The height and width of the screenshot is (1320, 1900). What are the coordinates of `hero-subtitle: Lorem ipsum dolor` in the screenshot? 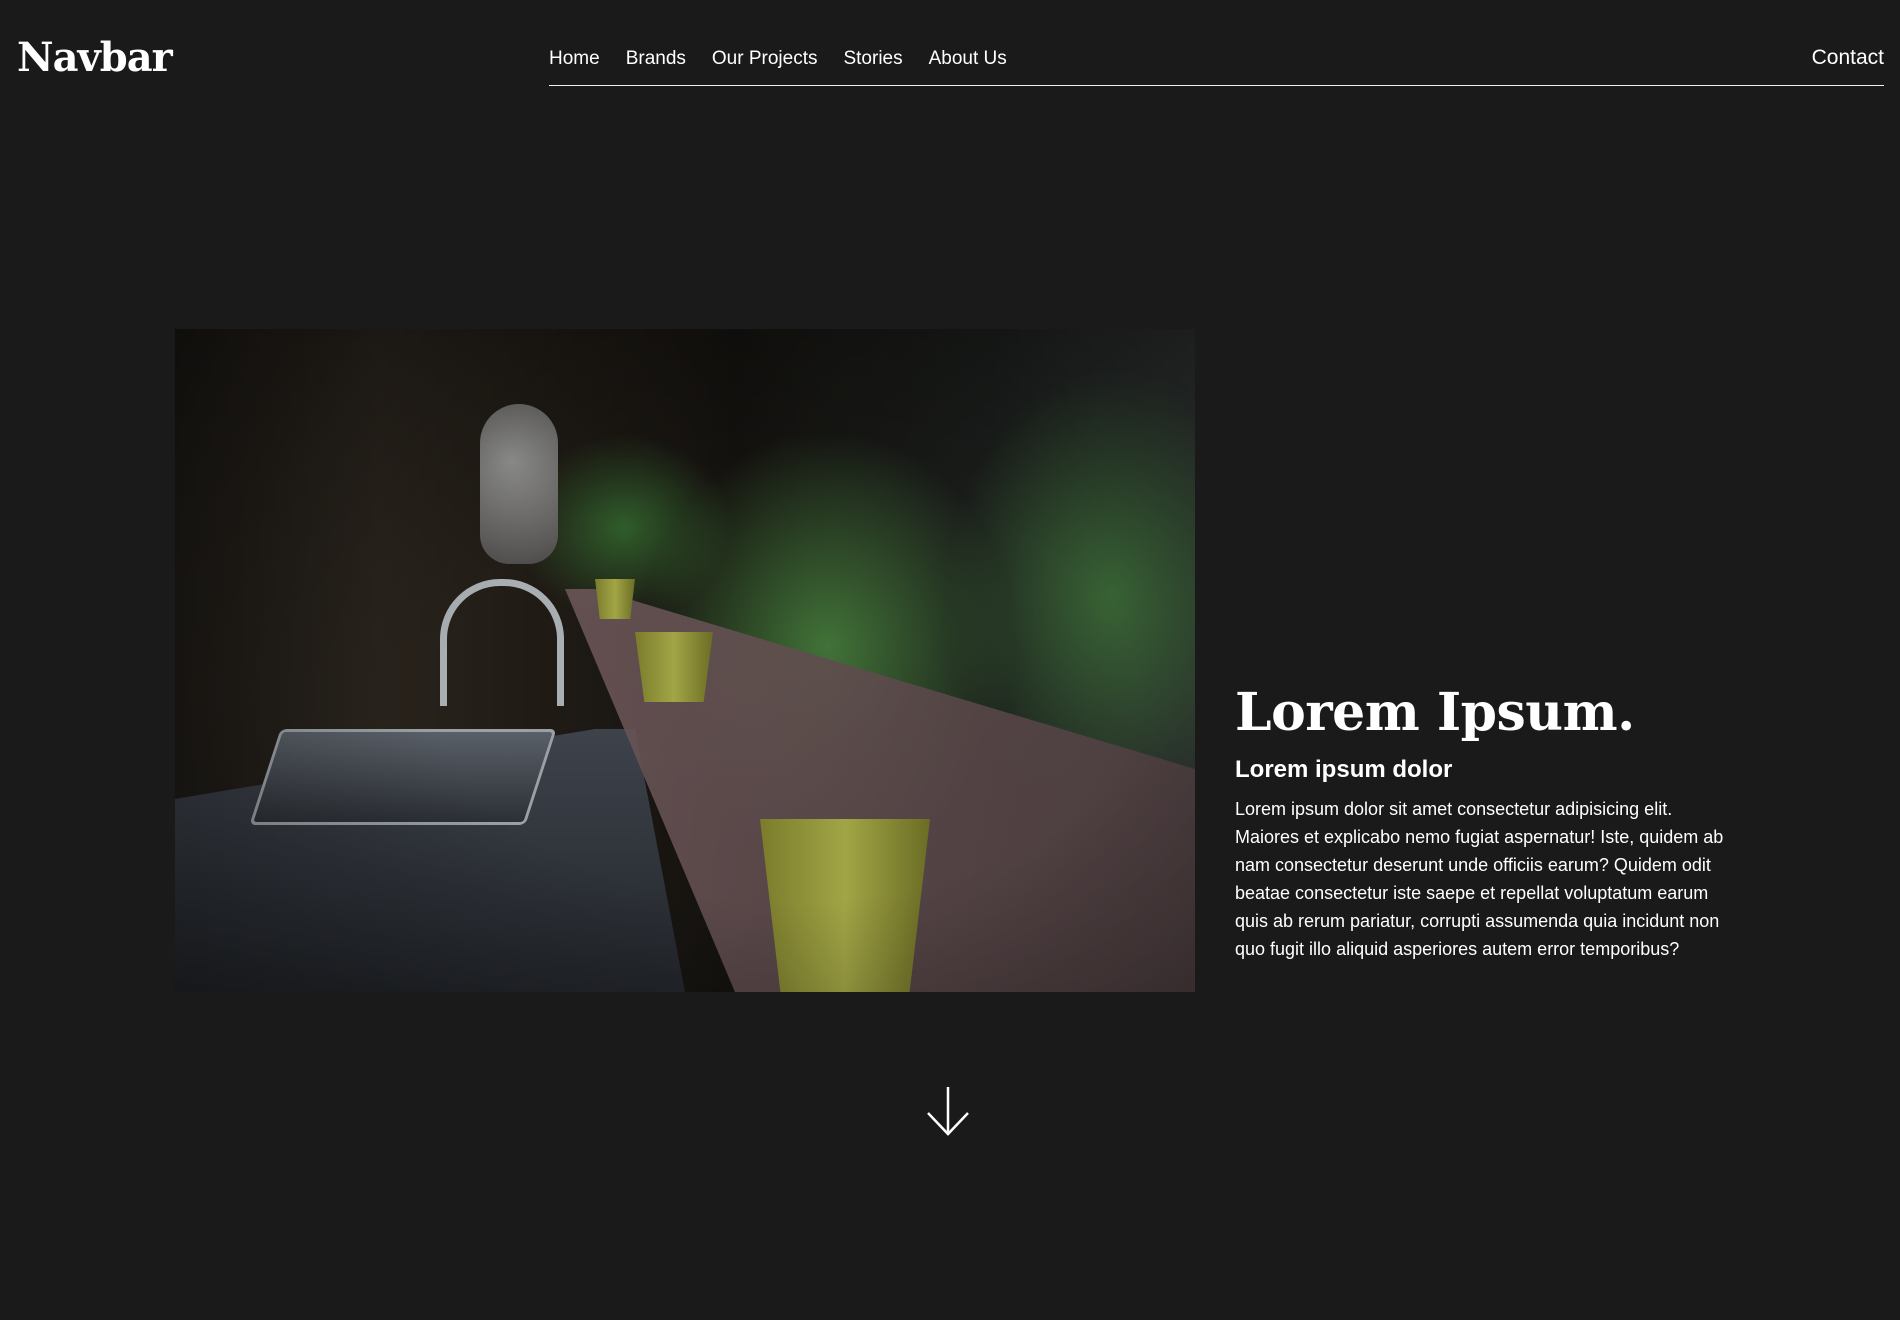 It's located at (1344, 769).